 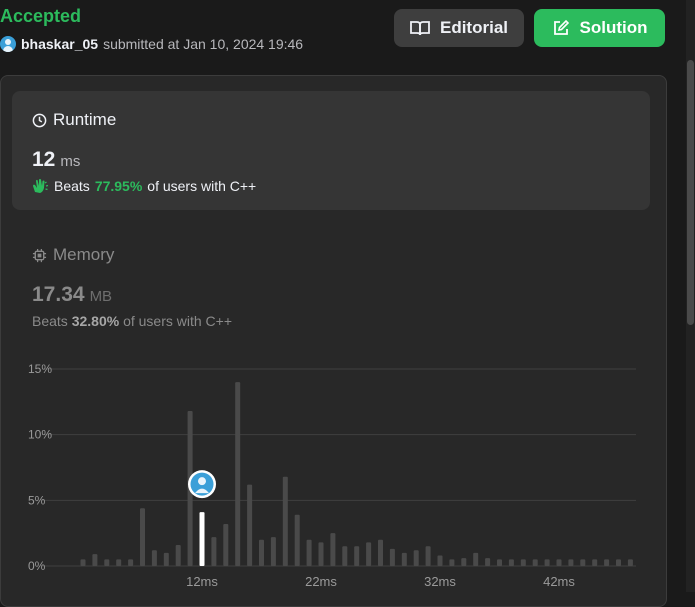 What do you see at coordinates (37, 500) in the screenshot?
I see `y-tick-label: 5%` at bounding box center [37, 500].